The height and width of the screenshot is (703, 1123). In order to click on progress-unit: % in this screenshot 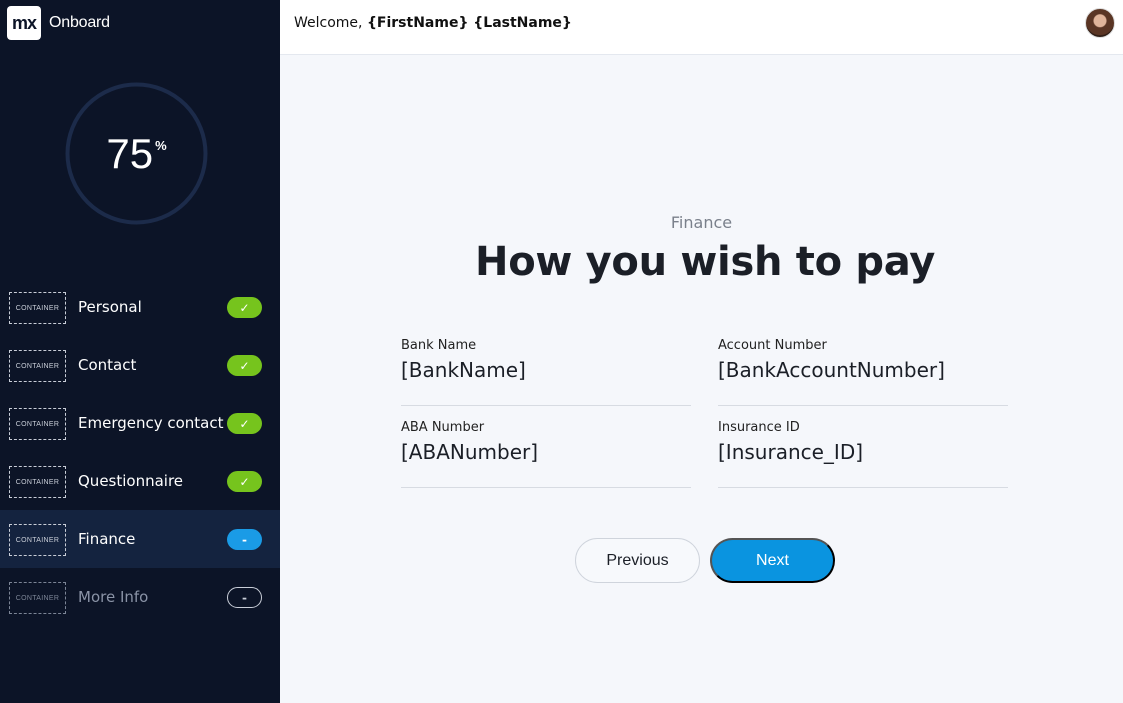, I will do `click(161, 145)`.